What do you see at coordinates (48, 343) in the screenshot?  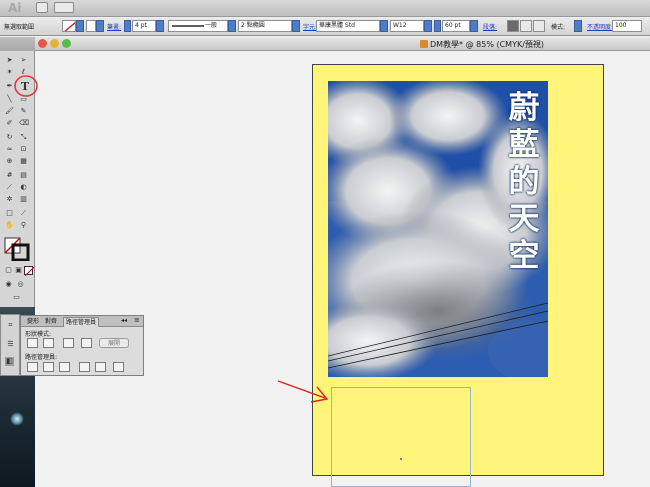 I see `minus-front-button` at bounding box center [48, 343].